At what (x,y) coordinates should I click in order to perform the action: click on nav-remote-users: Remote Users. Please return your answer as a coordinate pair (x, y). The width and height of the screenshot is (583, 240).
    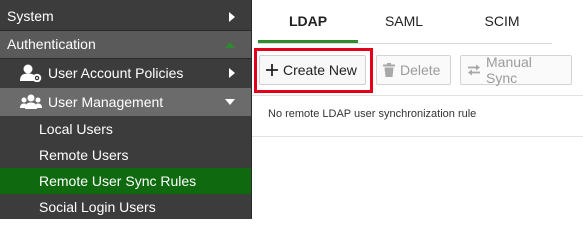
    Looking at the image, I should click on (125, 155).